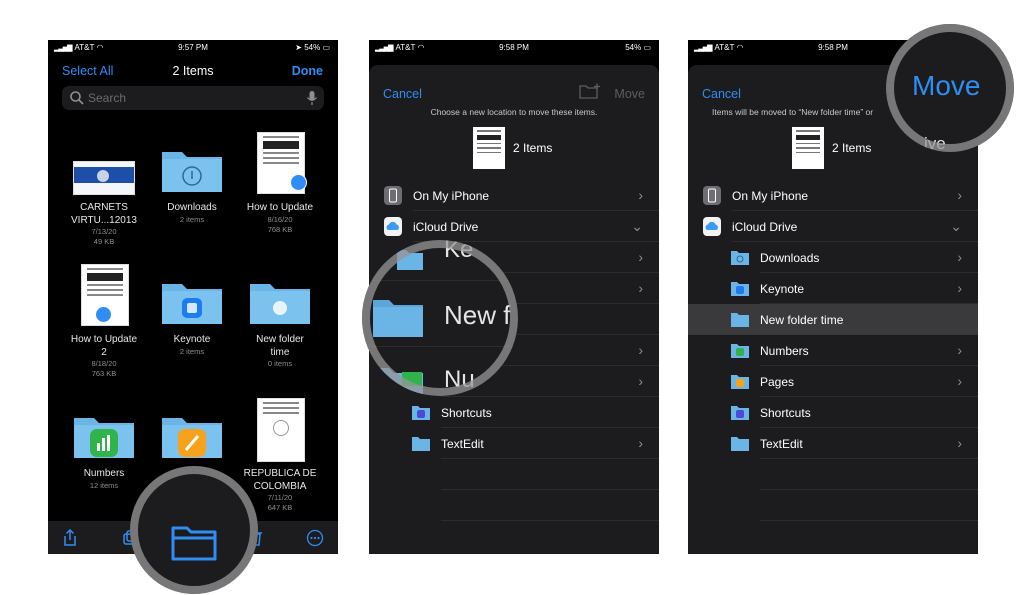 Image resolution: width=1024 pixels, height=595 pixels. Describe the element at coordinates (421, 413) in the screenshot. I see `shortcuts-folder-icon` at that location.